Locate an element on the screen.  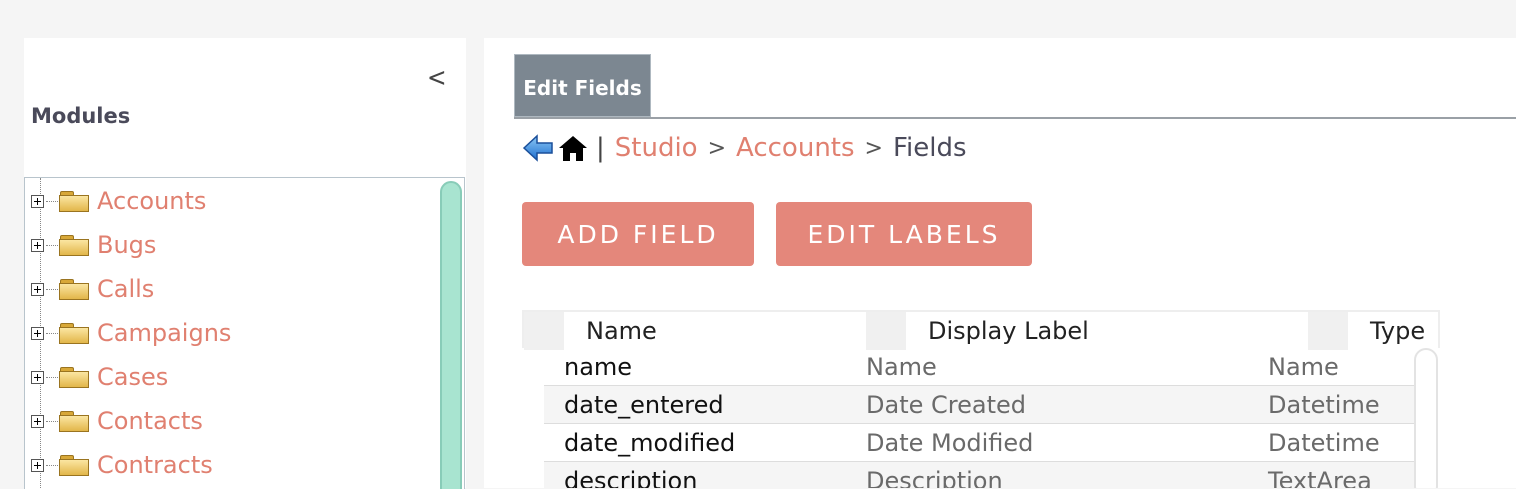
breadcrumb-fields: Fields is located at coordinates (929, 148).